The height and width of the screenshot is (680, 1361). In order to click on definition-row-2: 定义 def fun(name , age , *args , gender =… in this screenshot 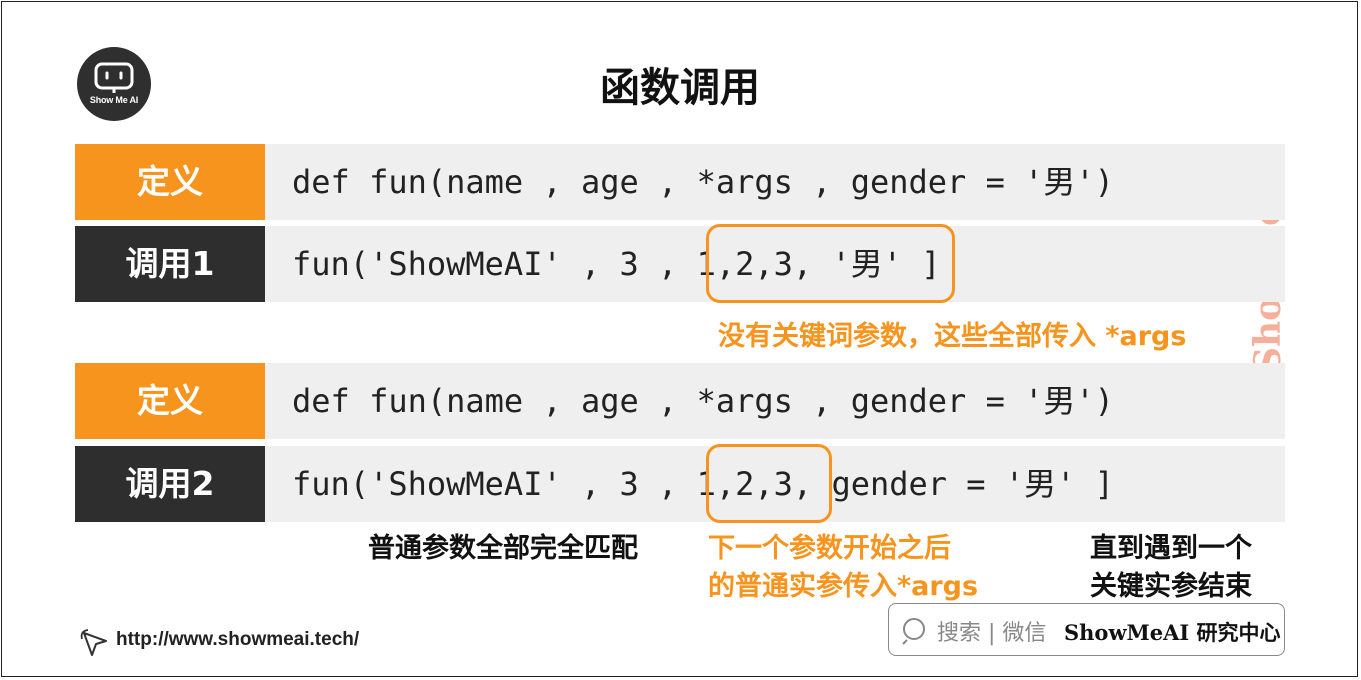, I will do `click(680, 401)`.